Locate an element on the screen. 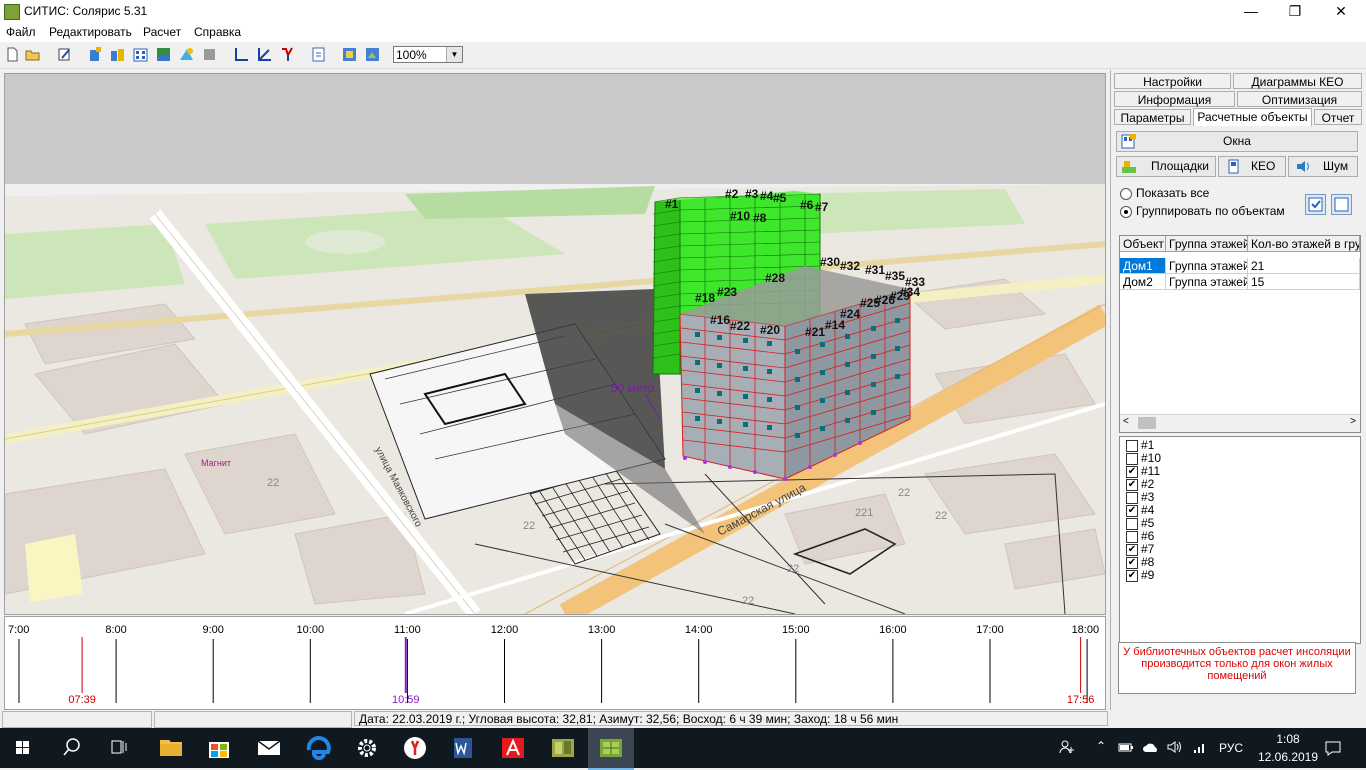 This screenshot has width=1366, height=770. tab-parameters: Параметры is located at coordinates (1152, 117).